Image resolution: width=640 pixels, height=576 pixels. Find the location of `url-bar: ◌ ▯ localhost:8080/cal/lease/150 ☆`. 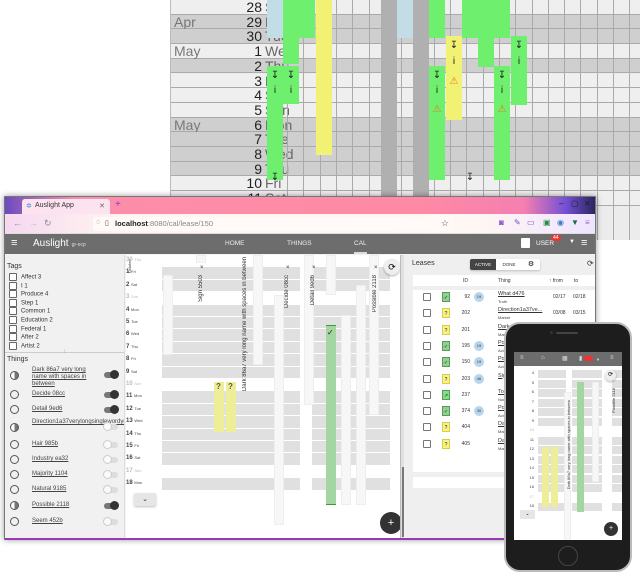

url-bar: ◌ ▯ localhost:8080/cal/lease/150 ☆ is located at coordinates (273, 224).